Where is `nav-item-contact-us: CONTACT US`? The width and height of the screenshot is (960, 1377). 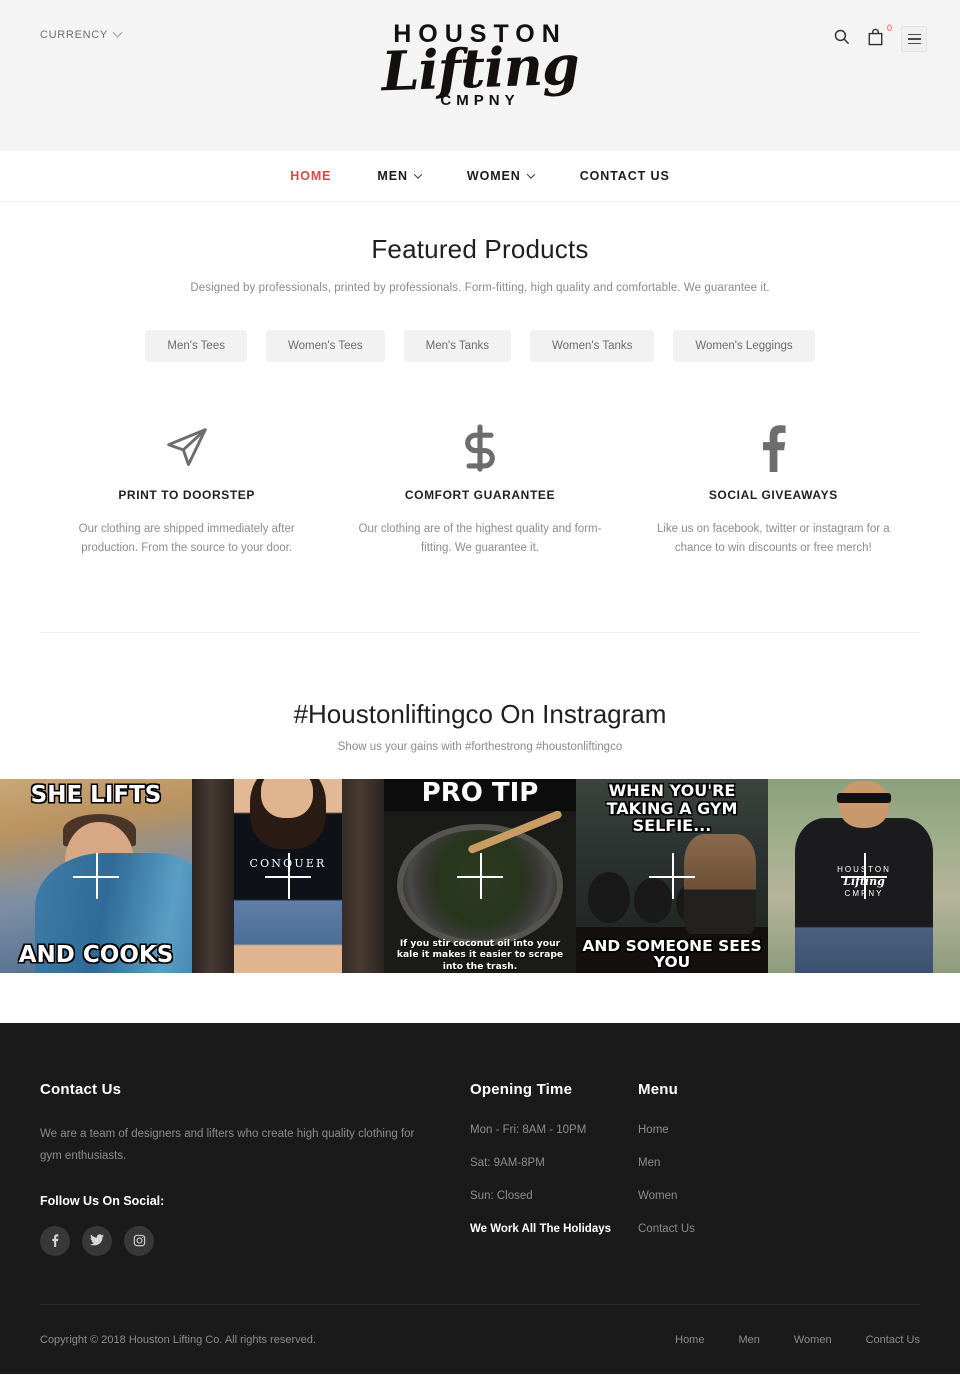
nav-item-contact-us: CONTACT US is located at coordinates (625, 176).